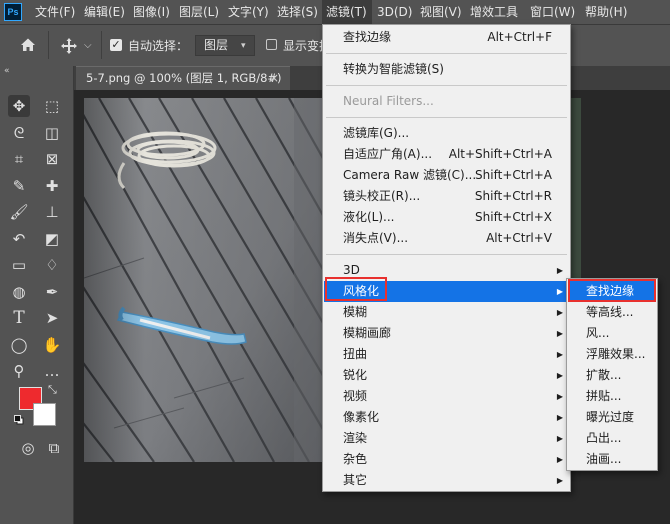 The height and width of the screenshot is (524, 670). I want to click on eraser-tool-icon: ◩, so click(52, 239).